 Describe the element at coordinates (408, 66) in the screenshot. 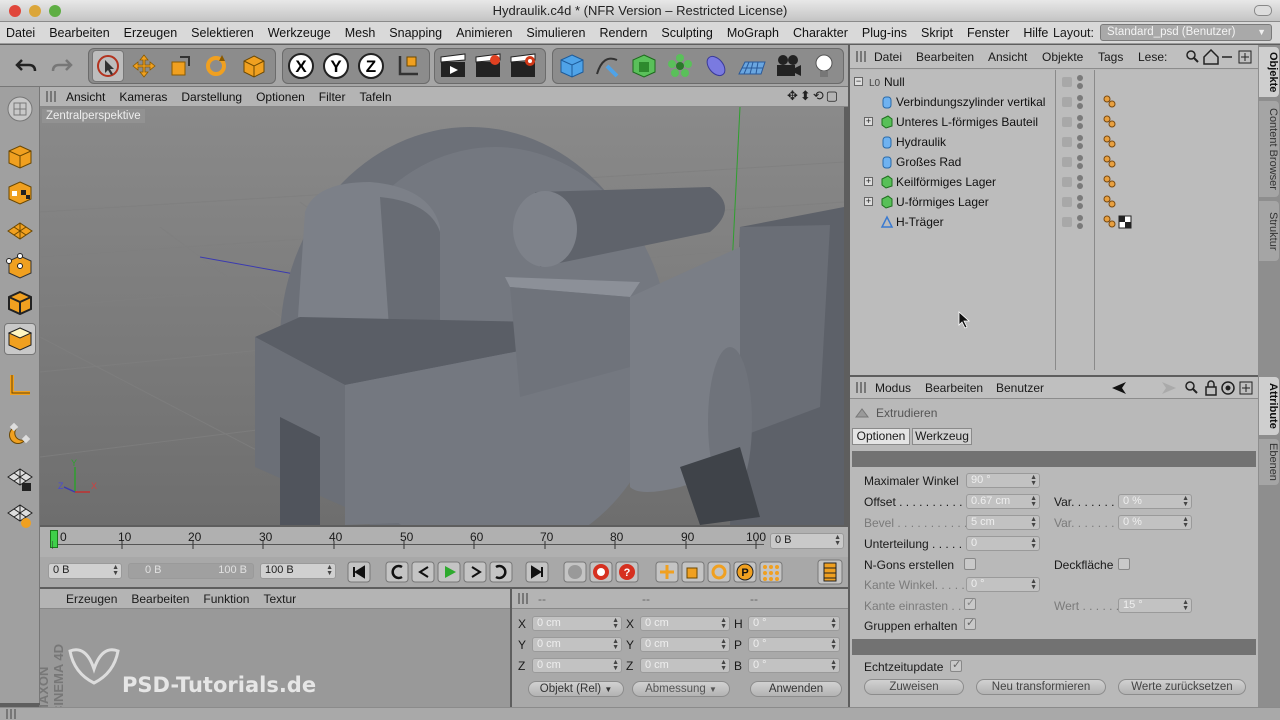

I see `coordinate-system-button` at that location.